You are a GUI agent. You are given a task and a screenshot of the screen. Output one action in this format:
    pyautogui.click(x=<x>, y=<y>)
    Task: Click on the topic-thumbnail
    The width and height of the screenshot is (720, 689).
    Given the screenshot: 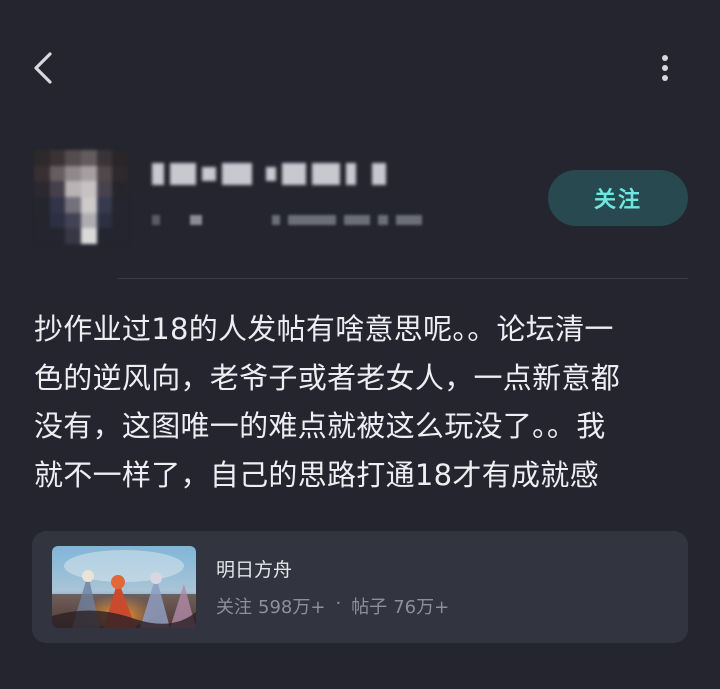 What is the action you would take?
    pyautogui.click(x=124, y=587)
    